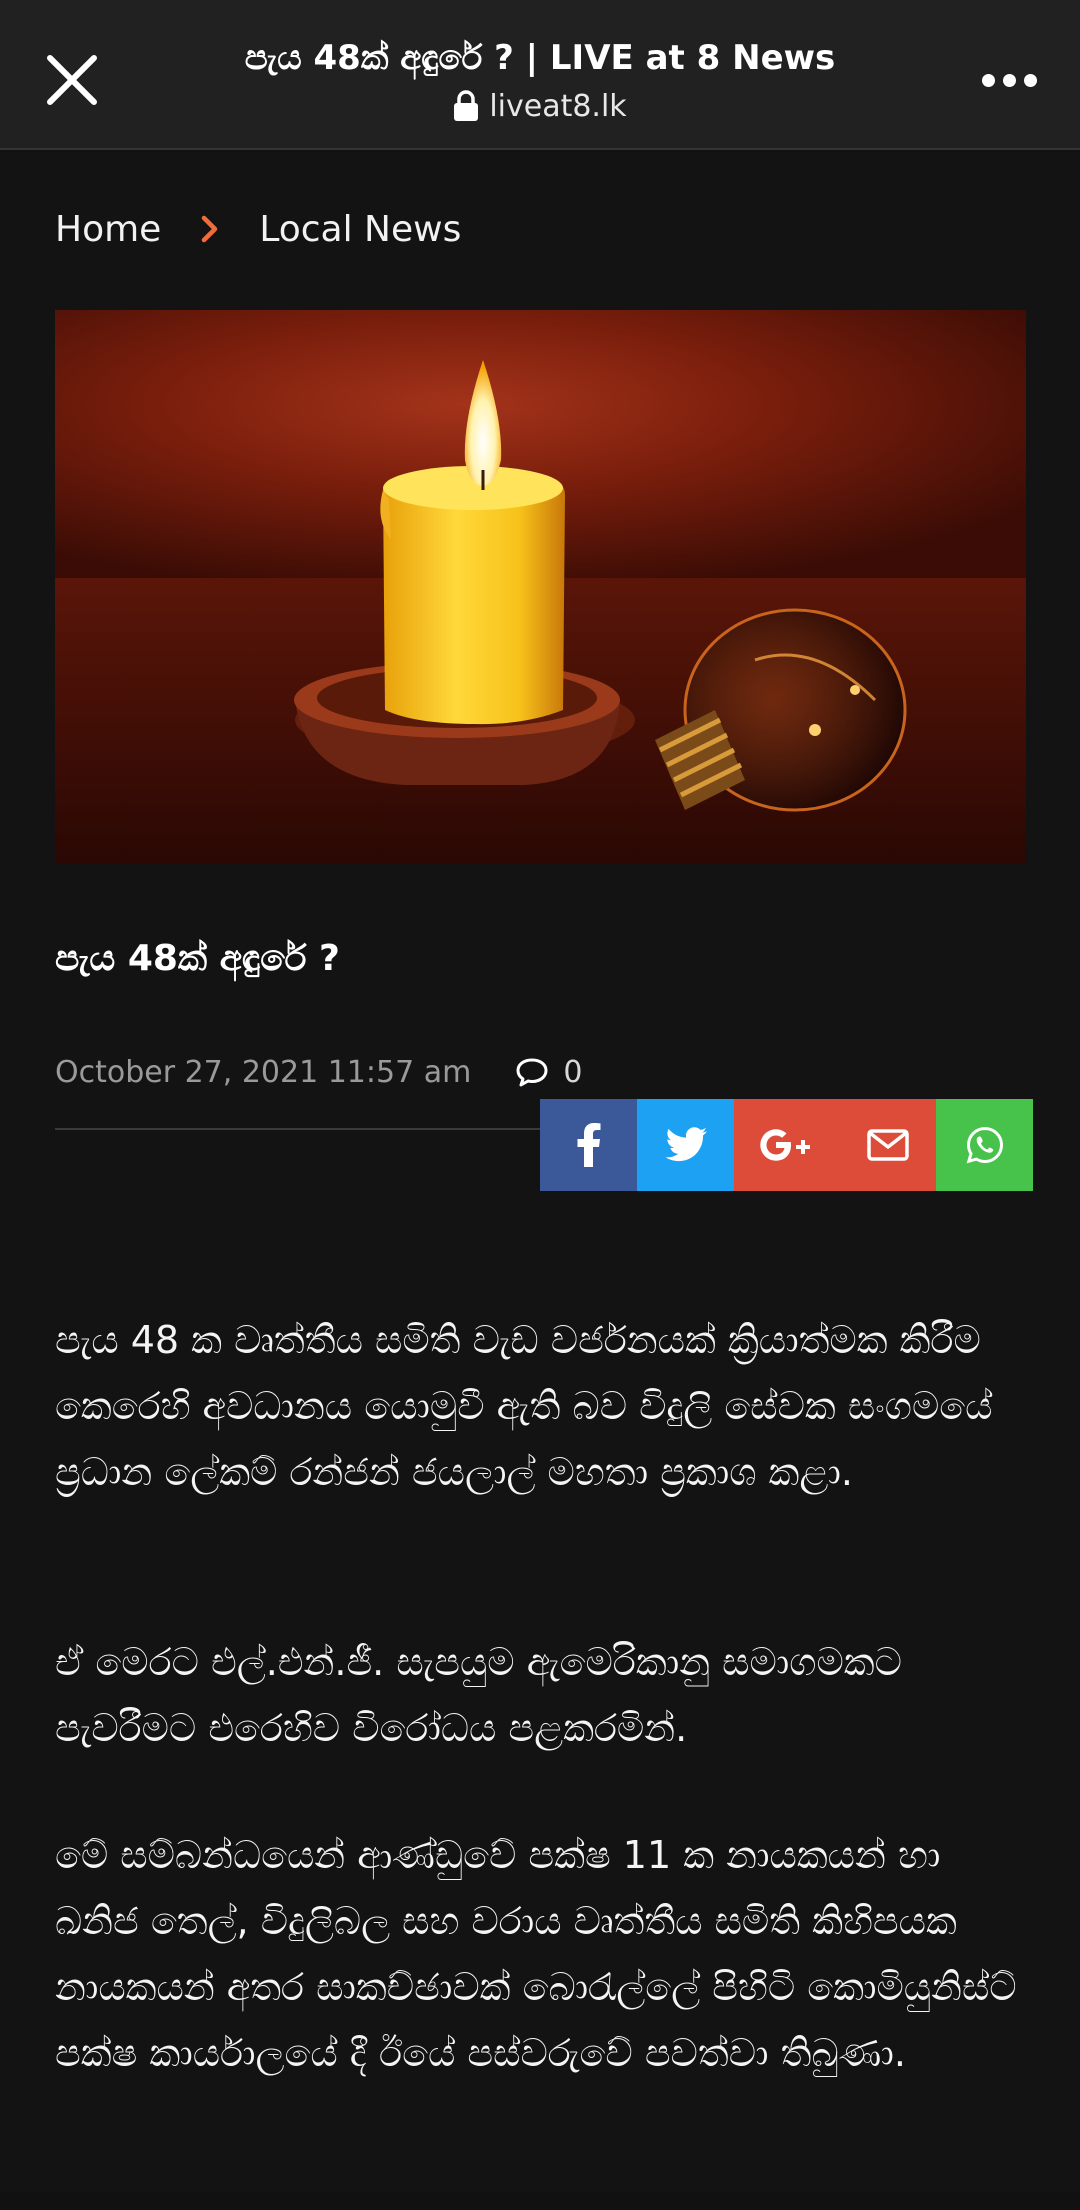 Image resolution: width=1080 pixels, height=2210 pixels. What do you see at coordinates (466, 105) in the screenshot?
I see `lock-icon` at bounding box center [466, 105].